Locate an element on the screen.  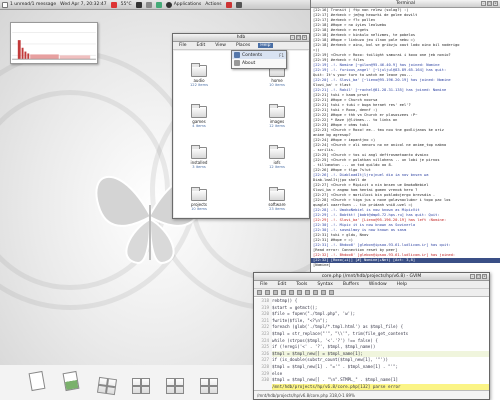
applications-menu: Applications is located at coordinates (183, 4).